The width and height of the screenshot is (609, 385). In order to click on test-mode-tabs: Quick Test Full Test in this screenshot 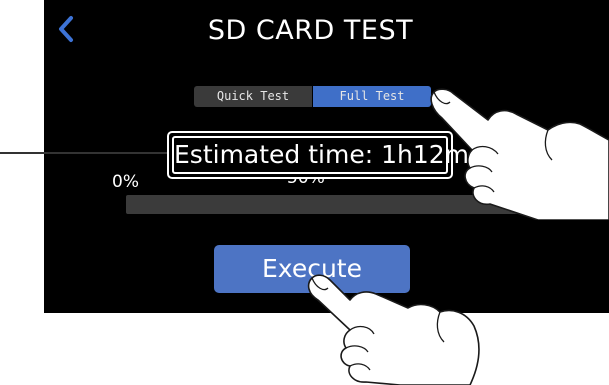, I will do `click(312, 96)`.